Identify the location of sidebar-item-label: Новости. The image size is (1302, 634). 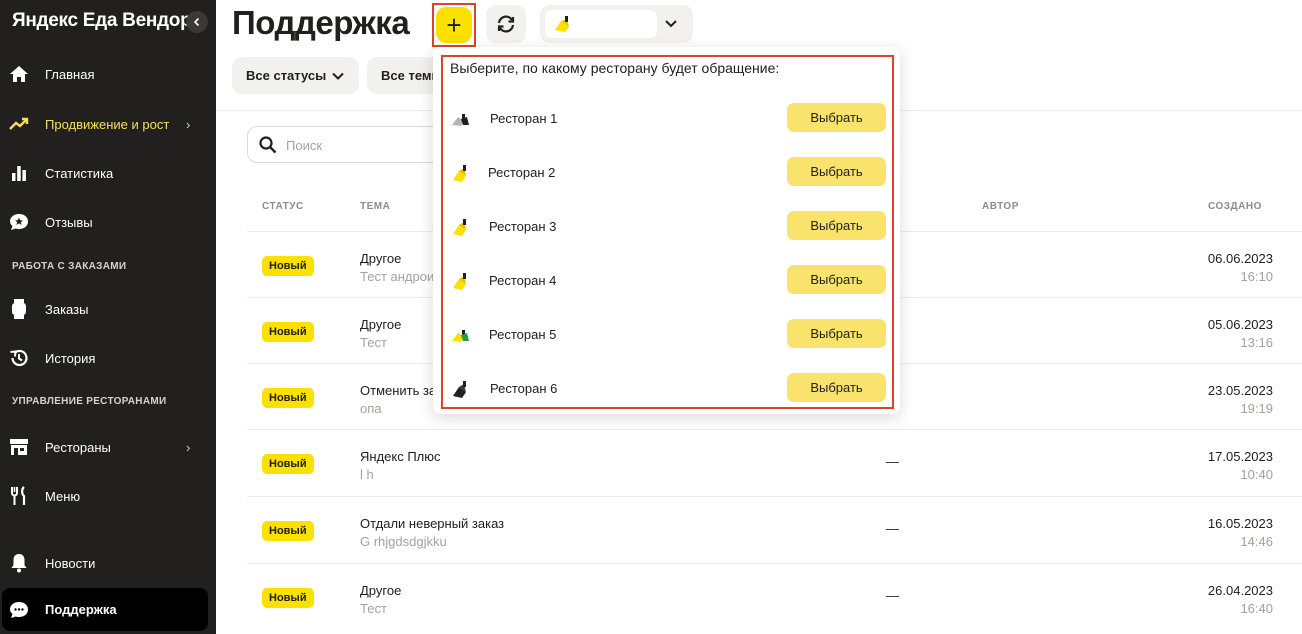
(70, 563).